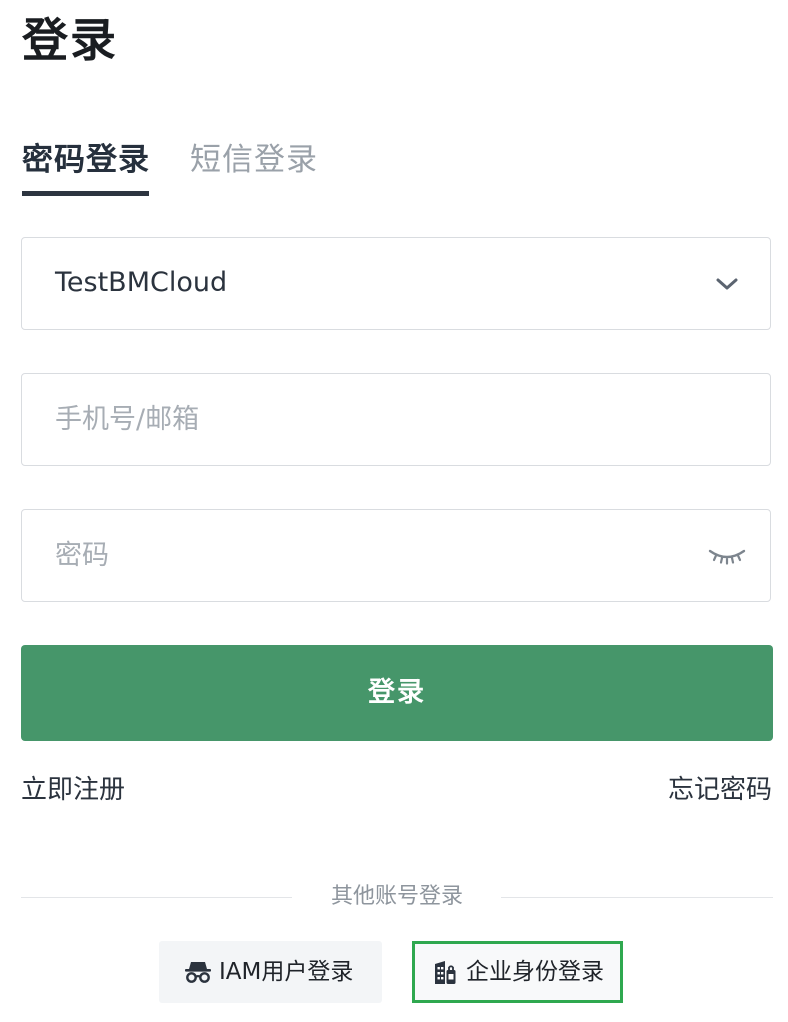  What do you see at coordinates (720, 790) in the screenshot?
I see `forgot-password-link: 忘记密码` at bounding box center [720, 790].